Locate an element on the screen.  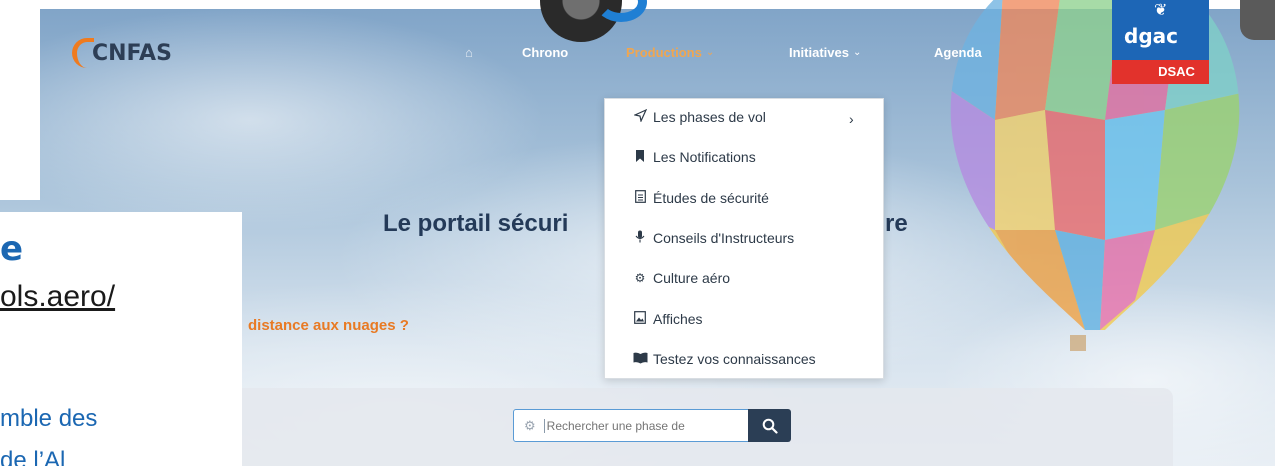
corner-graphic is located at coordinates (1257, 20).